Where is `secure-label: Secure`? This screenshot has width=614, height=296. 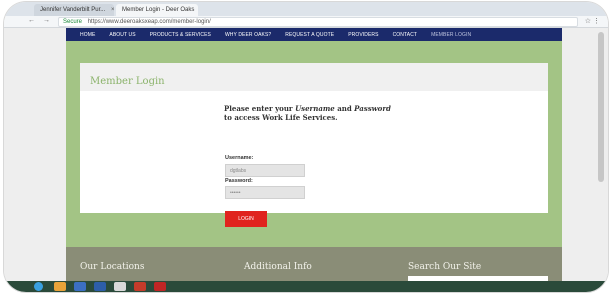
secure-label: Secure is located at coordinates (73, 22).